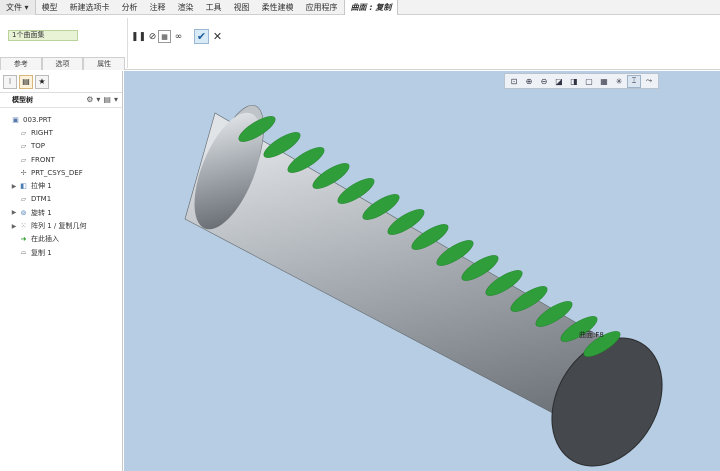 This screenshot has width=720, height=471. I want to click on tree-columns-icon: ▤, so click(107, 99).